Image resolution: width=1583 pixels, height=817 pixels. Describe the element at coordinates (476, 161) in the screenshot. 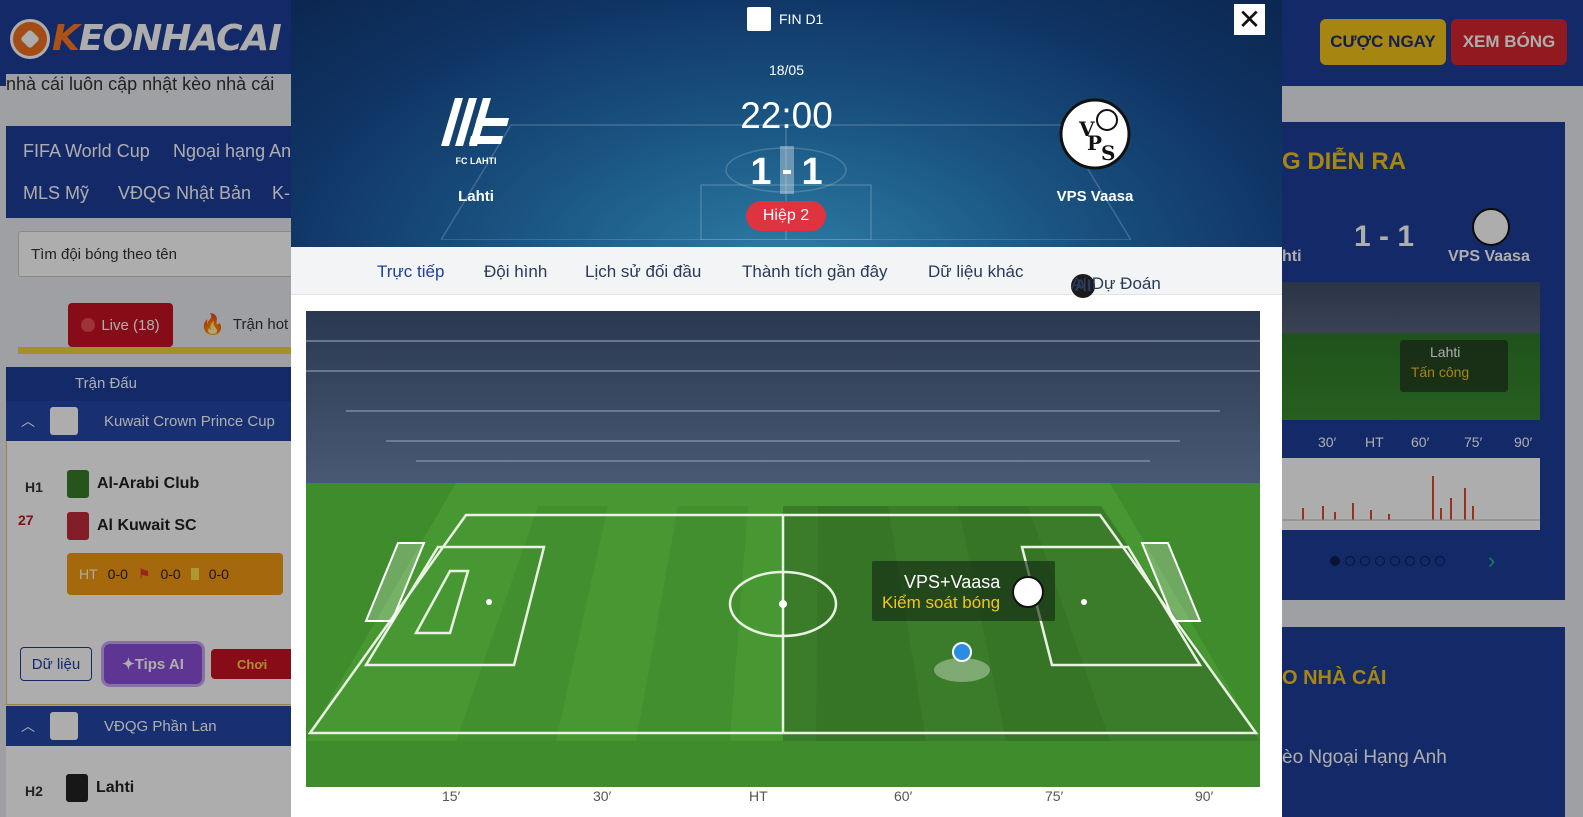

I see `svg-text: FC LAHTI` at that location.